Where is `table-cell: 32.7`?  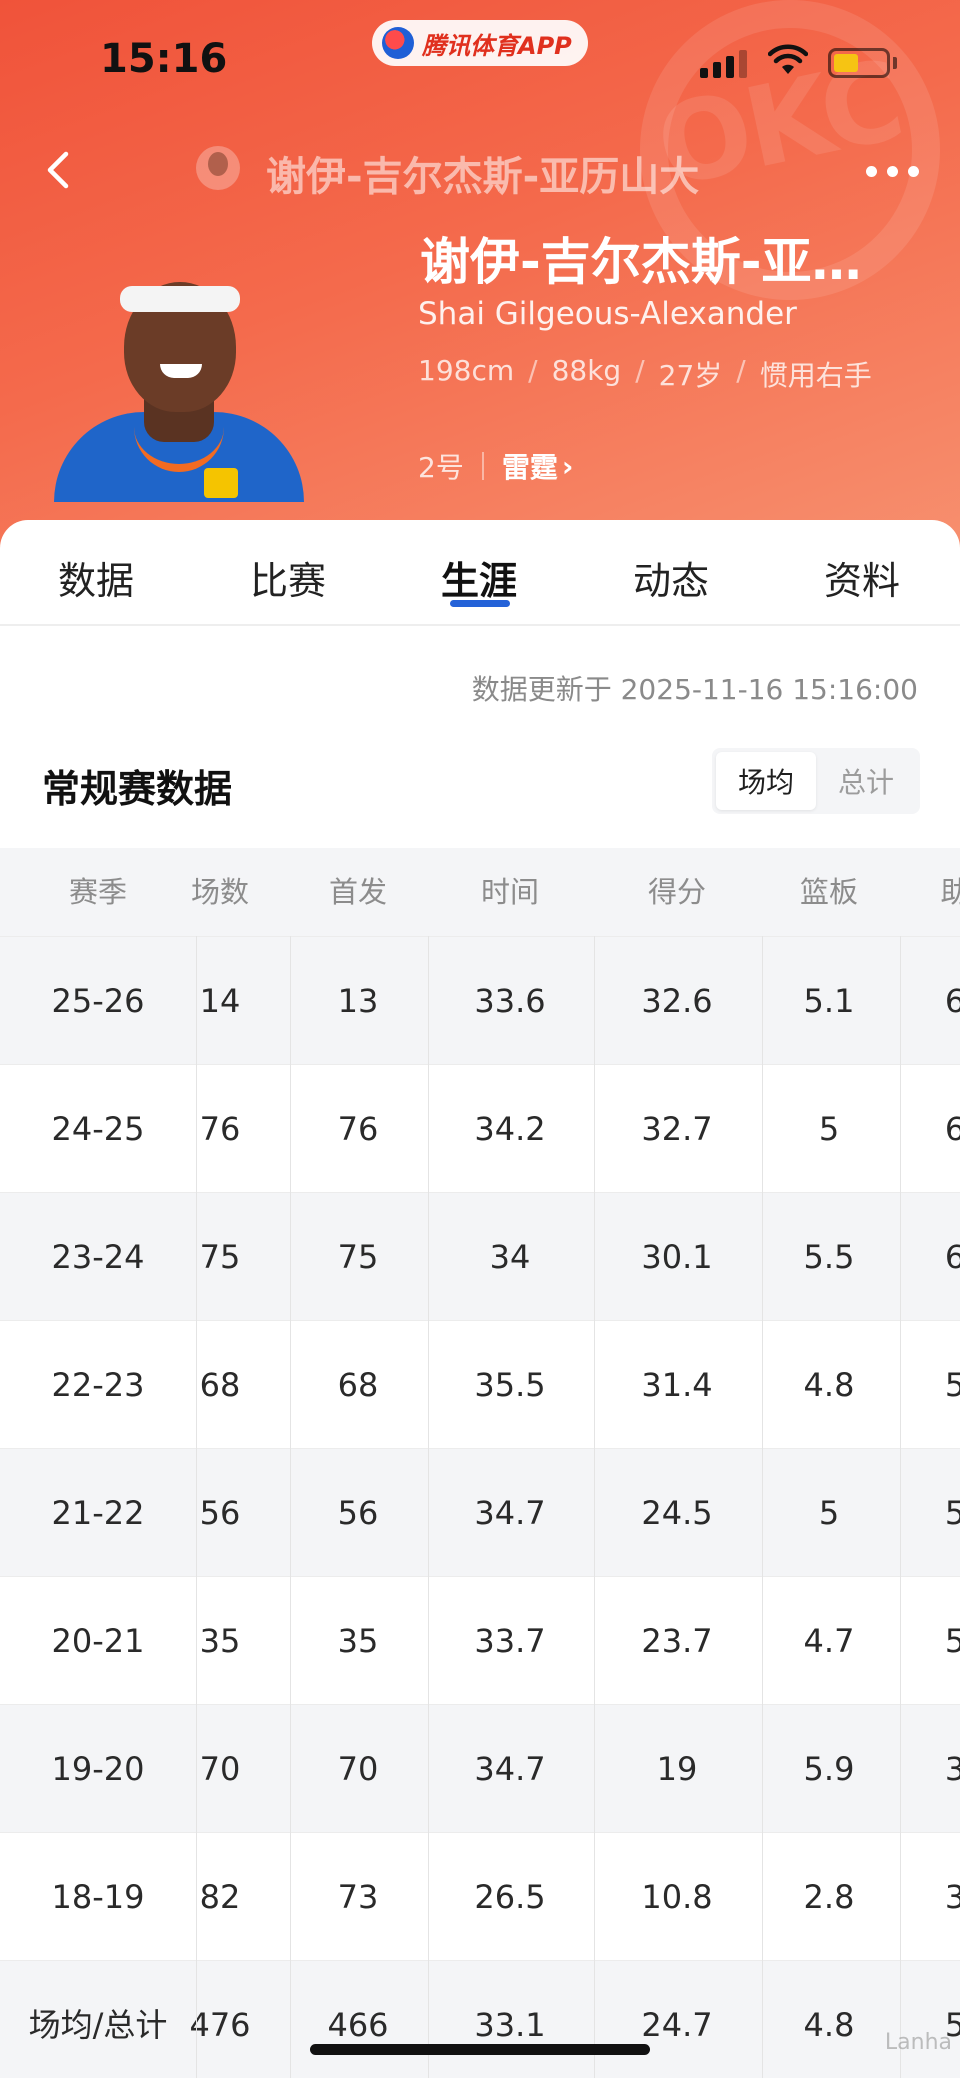
table-cell: 32.7 is located at coordinates (677, 1129).